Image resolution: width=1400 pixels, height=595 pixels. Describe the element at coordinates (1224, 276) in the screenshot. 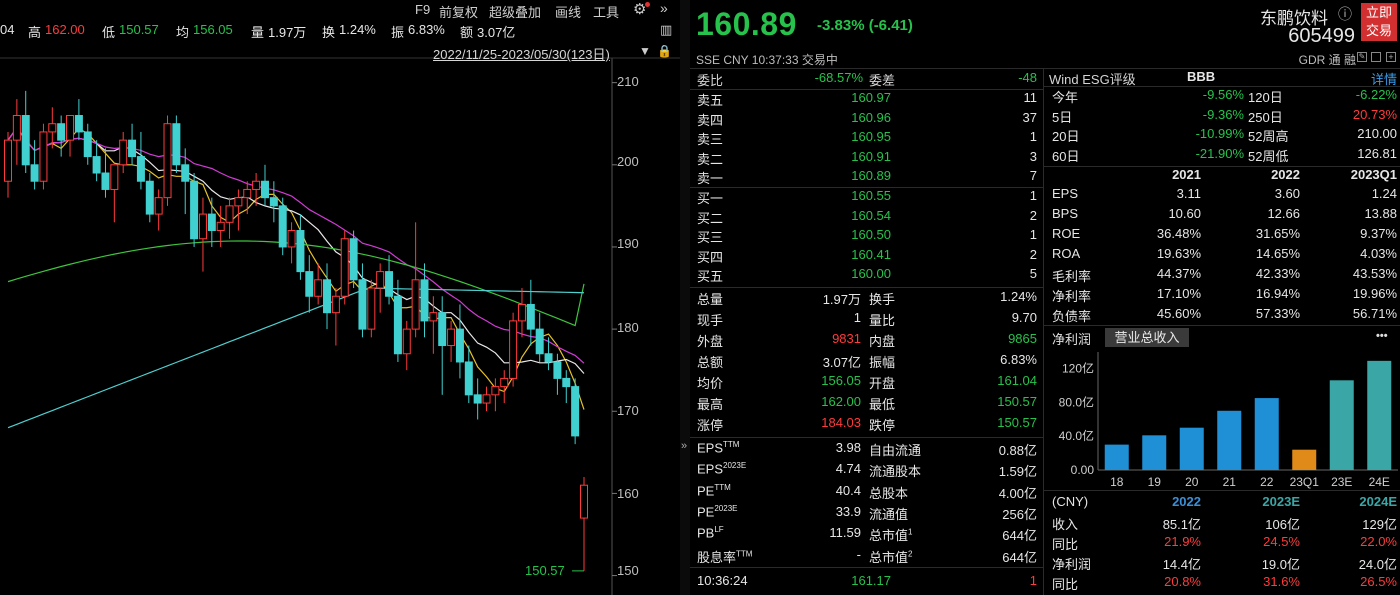

I see `fin-row: 毛利率 44.37% 42.33% 43.53%` at that location.